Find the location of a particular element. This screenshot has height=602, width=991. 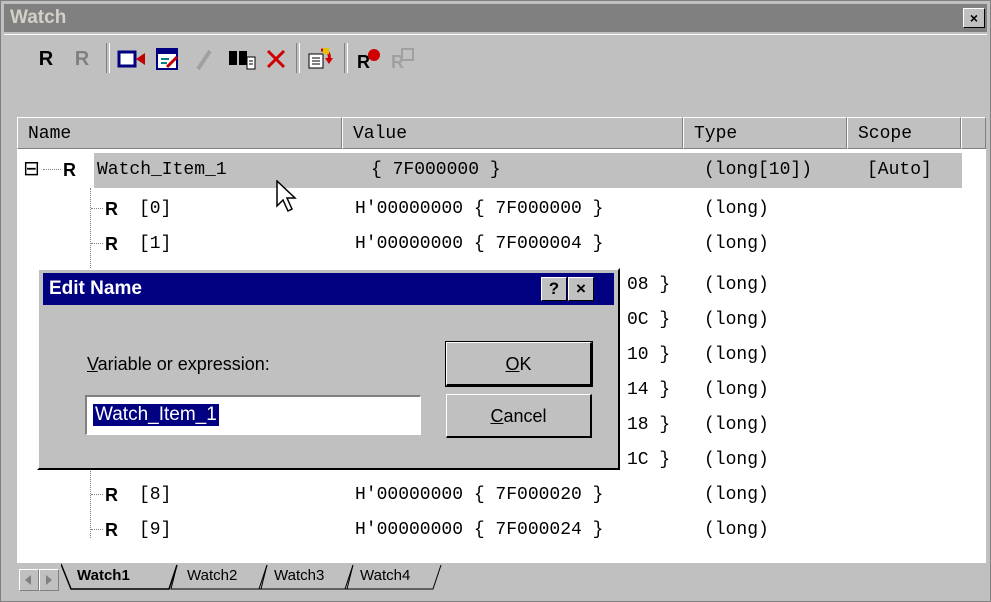

table-row: R [9] H'00000000 { 7F000024 } (long) is located at coordinates (501, 530).